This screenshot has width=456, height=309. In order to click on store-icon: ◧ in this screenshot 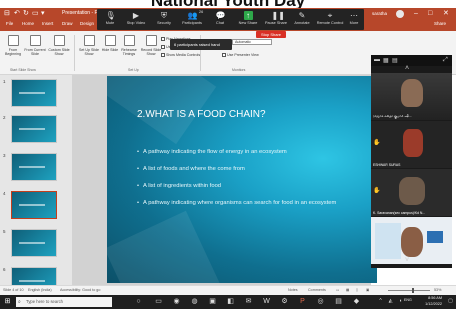, I will do `click(230, 301)`.